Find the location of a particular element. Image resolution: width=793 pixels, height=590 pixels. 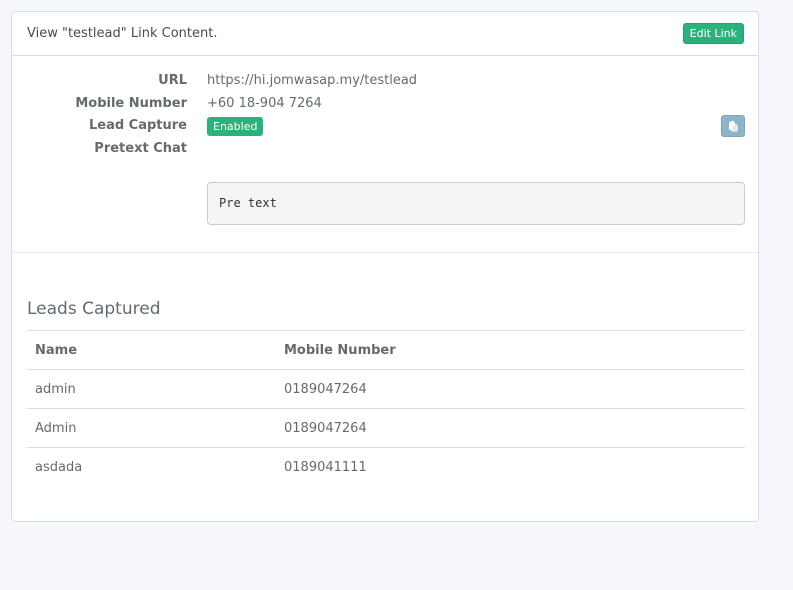

table-row: admin 0189047264 is located at coordinates (386, 389).